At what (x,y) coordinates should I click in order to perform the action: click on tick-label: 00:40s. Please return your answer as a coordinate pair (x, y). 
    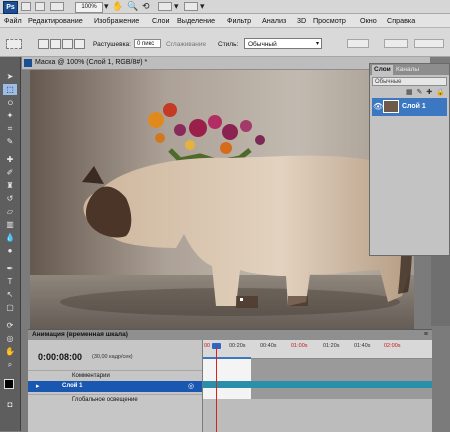
    Looking at the image, I should click on (268, 346).